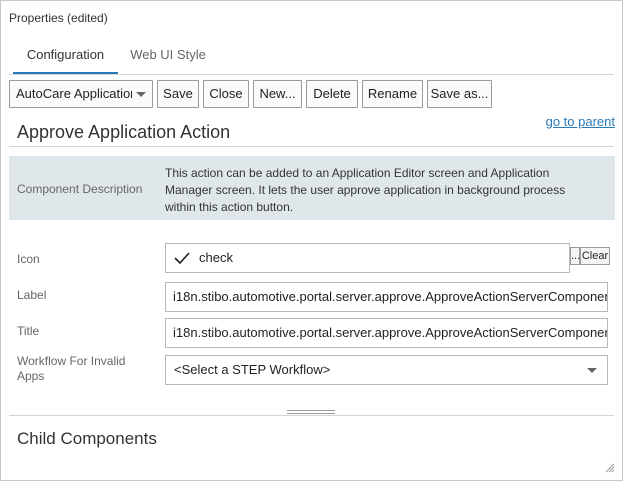  Describe the element at coordinates (595, 256) in the screenshot. I see `icon-clear-button: Clear` at that location.